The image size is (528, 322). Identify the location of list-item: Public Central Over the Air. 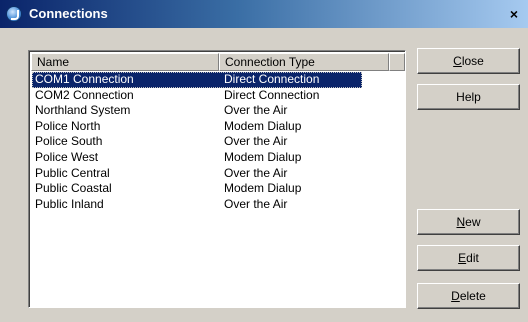
(218, 174).